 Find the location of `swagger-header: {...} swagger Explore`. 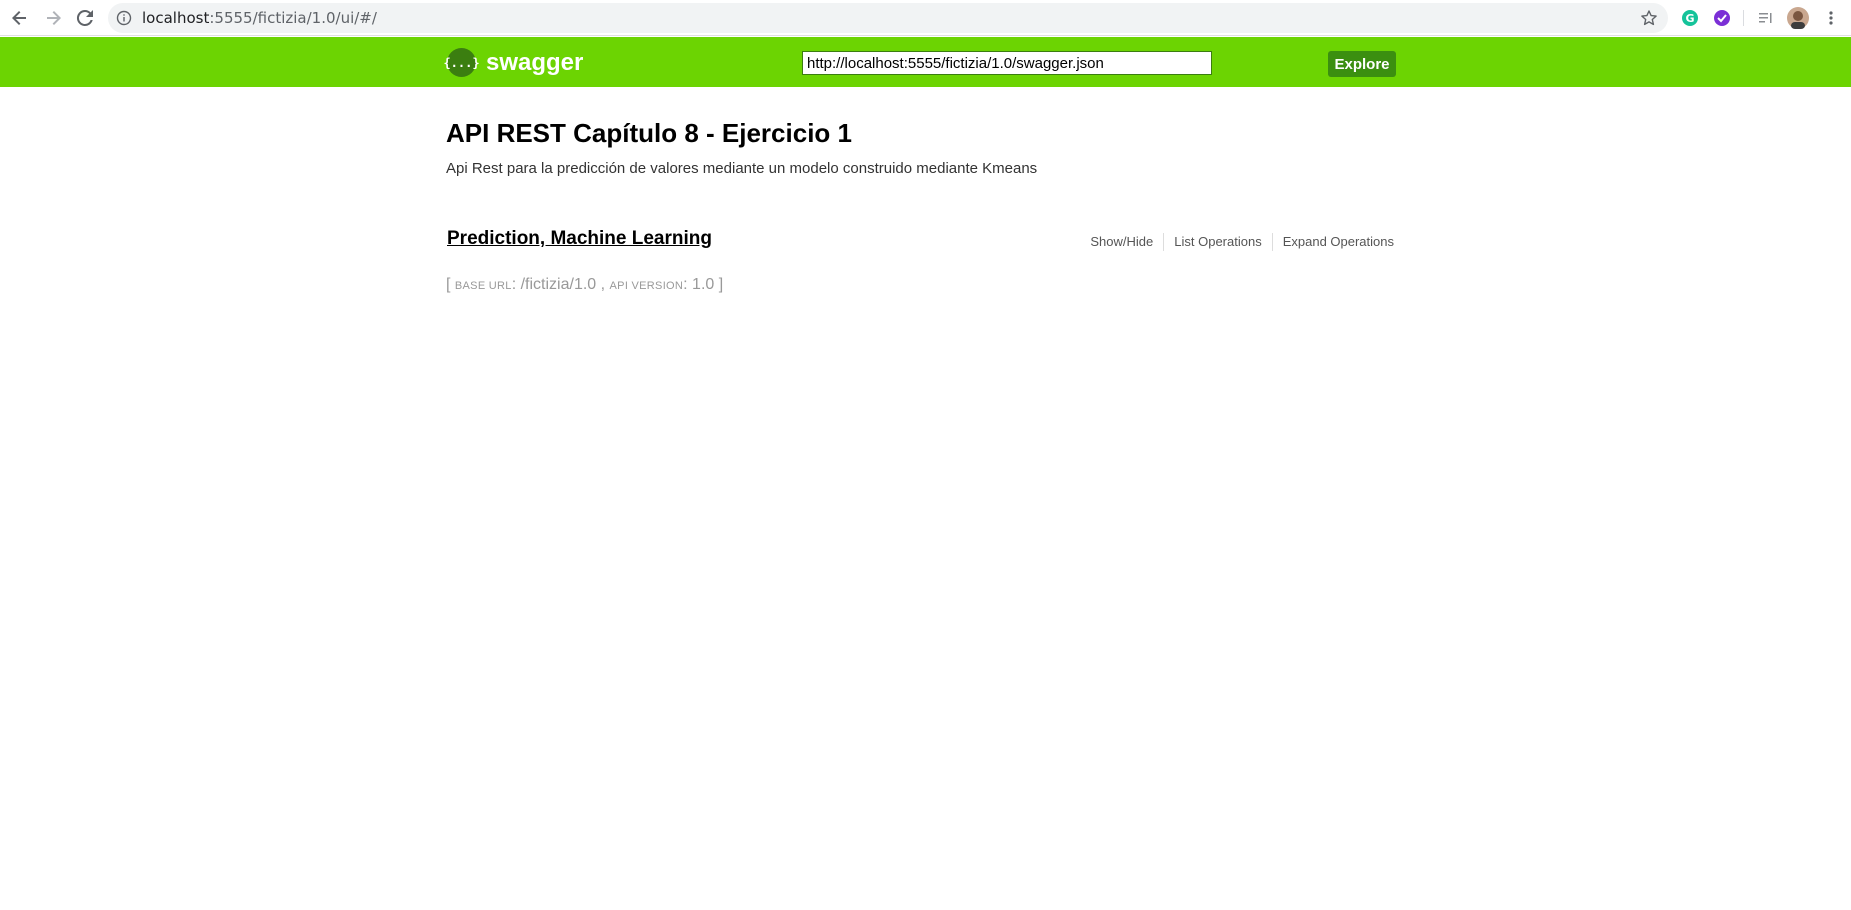

swagger-header: {...} swagger Explore is located at coordinates (925, 62).